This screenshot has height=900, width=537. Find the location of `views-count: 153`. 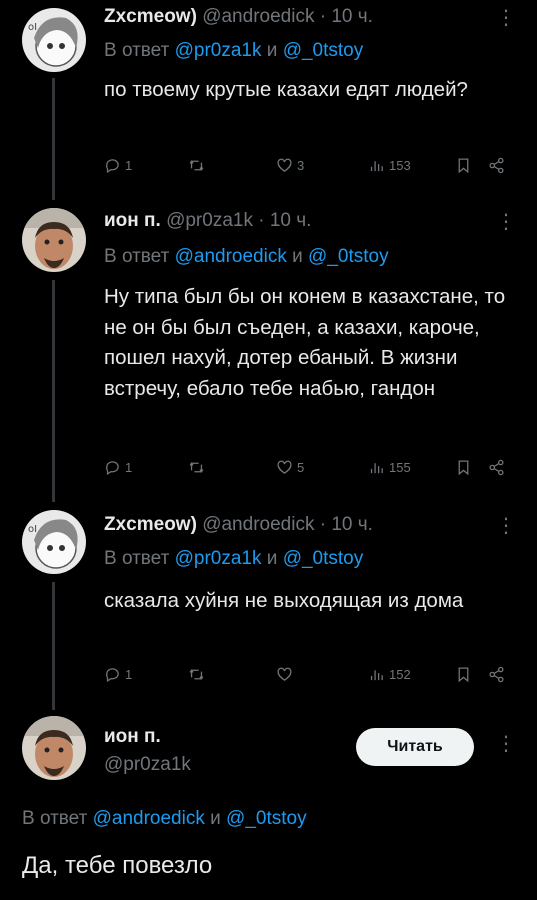

views-count: 153 is located at coordinates (400, 165).